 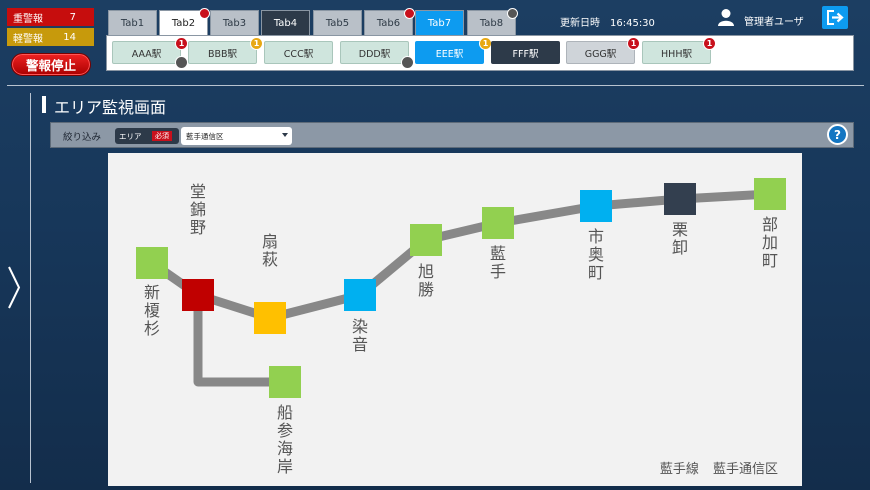 I want to click on station-node-label: 卸, so click(x=680, y=247).